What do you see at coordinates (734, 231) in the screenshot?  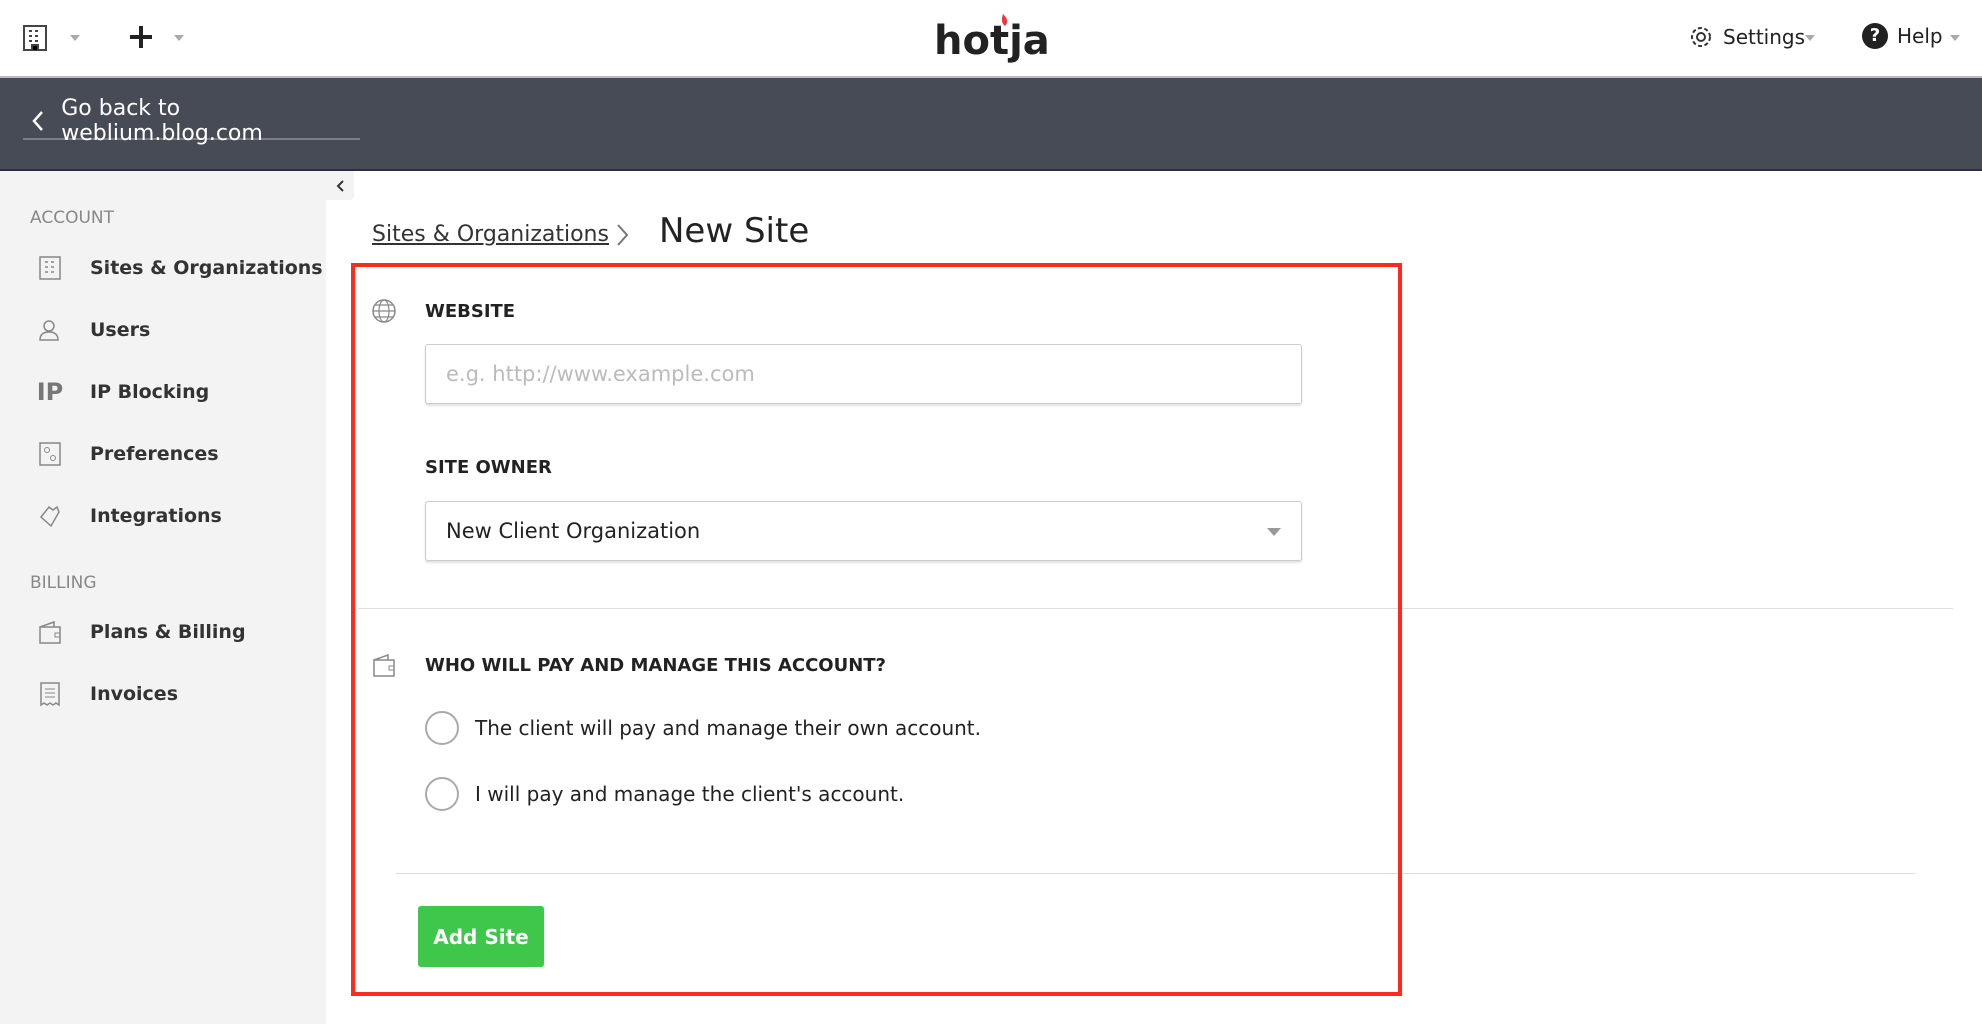 I see `page-title: New Site` at bounding box center [734, 231].